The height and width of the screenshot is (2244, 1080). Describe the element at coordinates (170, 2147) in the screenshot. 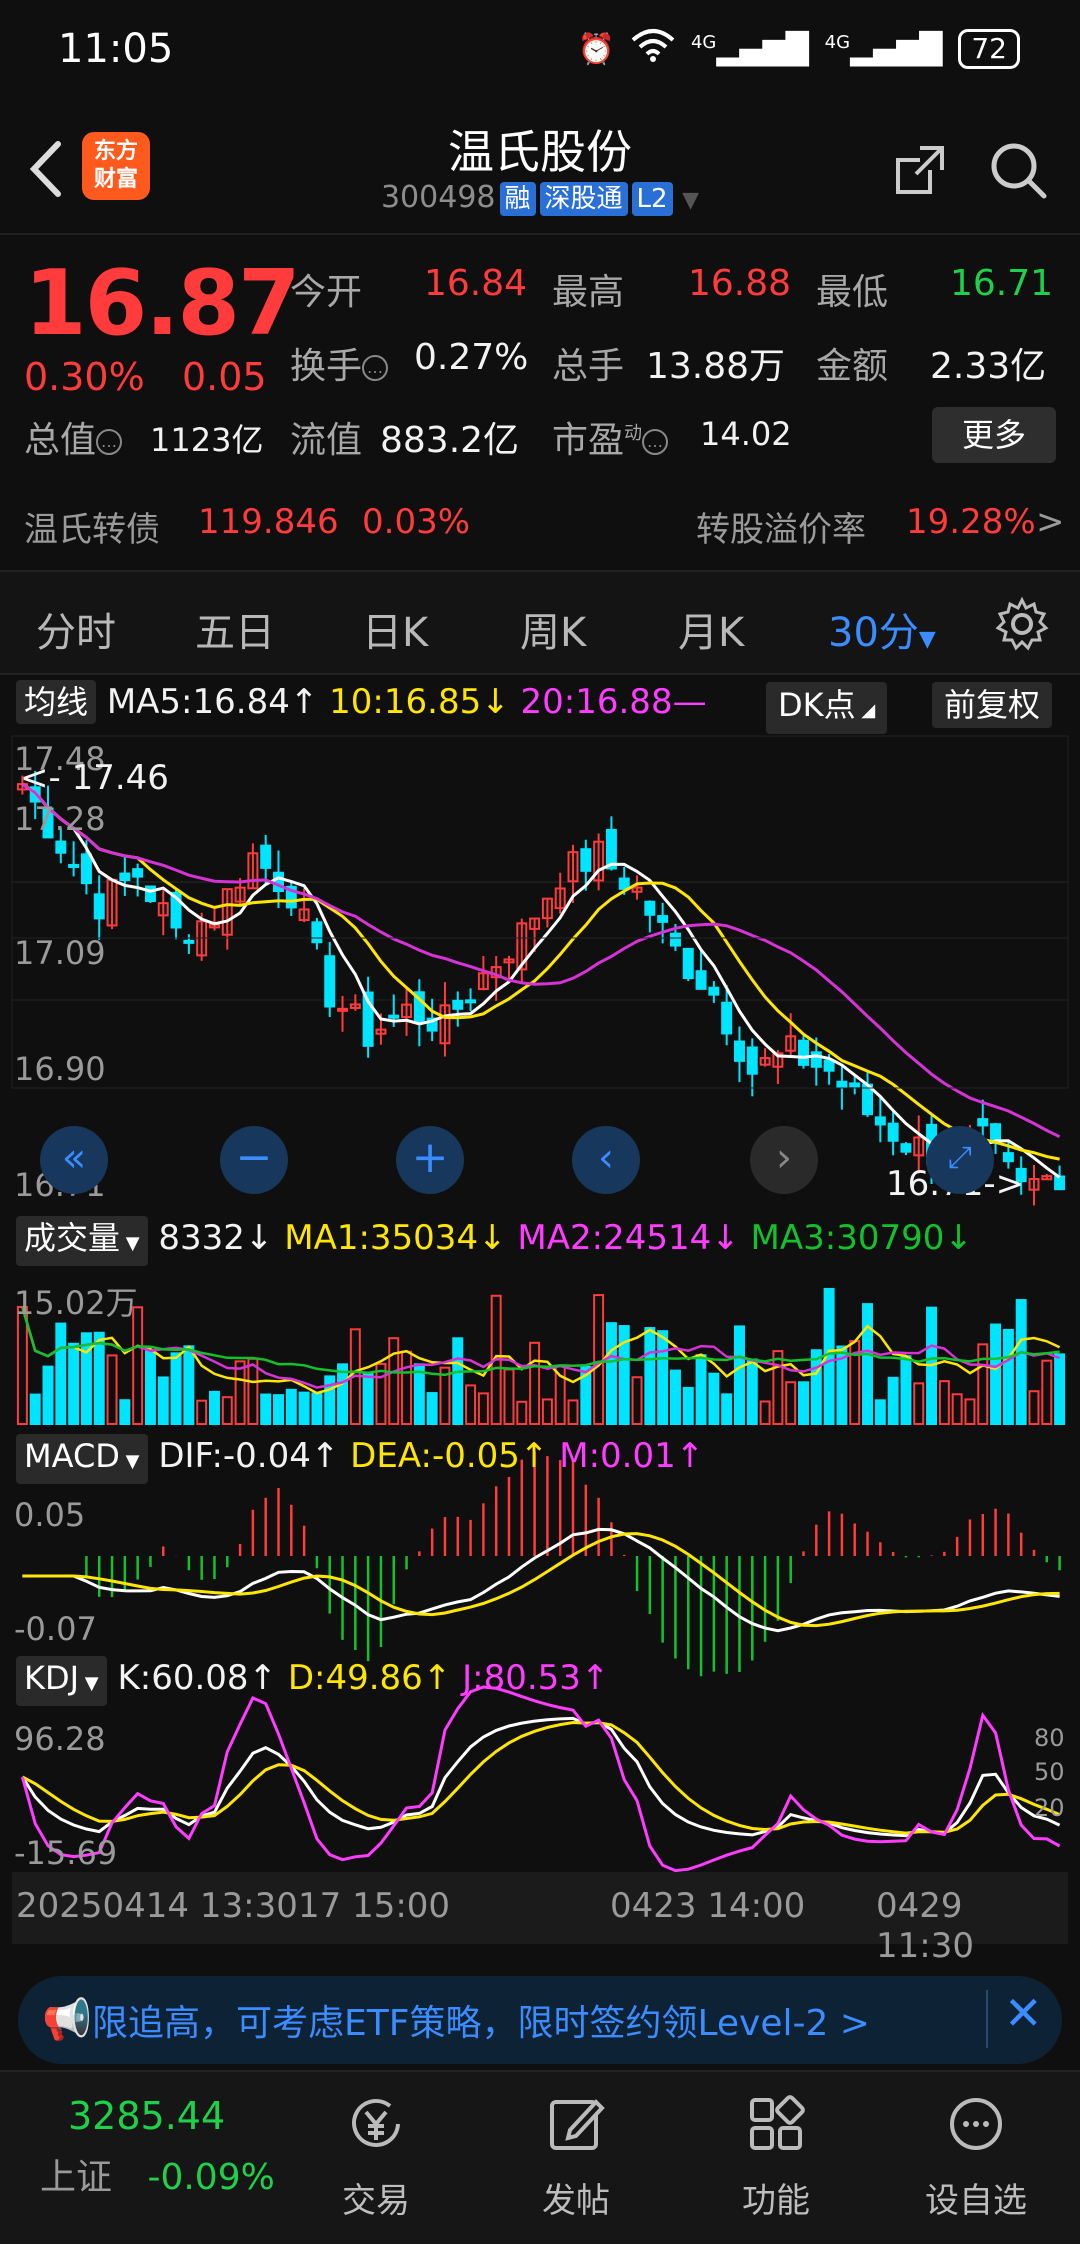

I see `index-ticker: 3285.44 上证 -0.09%` at that location.